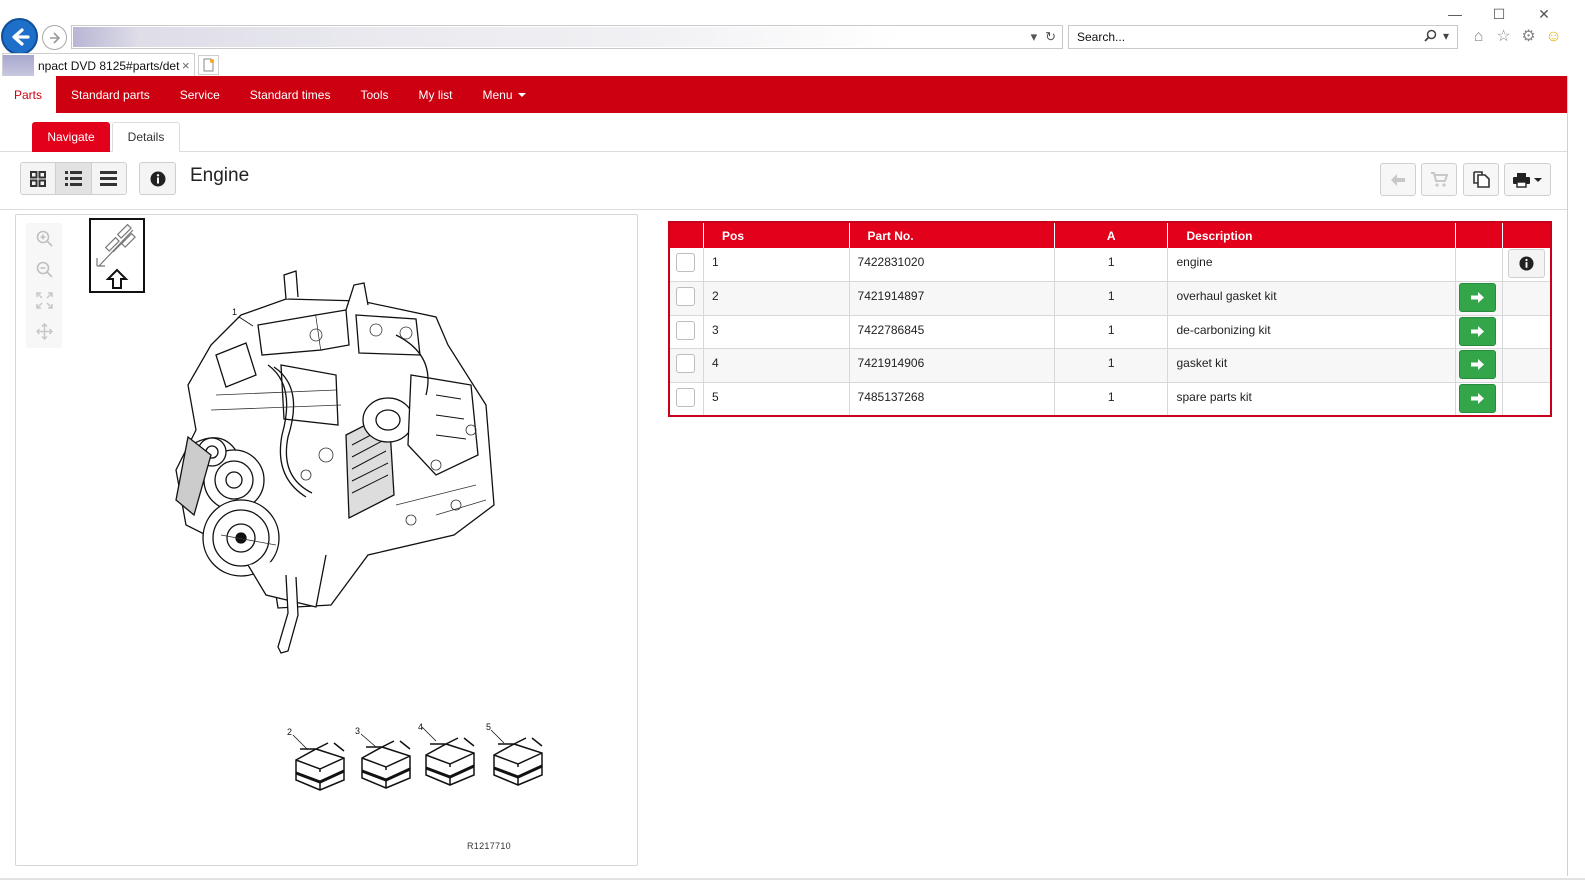 This screenshot has width=1585, height=890. What do you see at coordinates (44, 269) in the screenshot?
I see `zoom-out-button` at bounding box center [44, 269].